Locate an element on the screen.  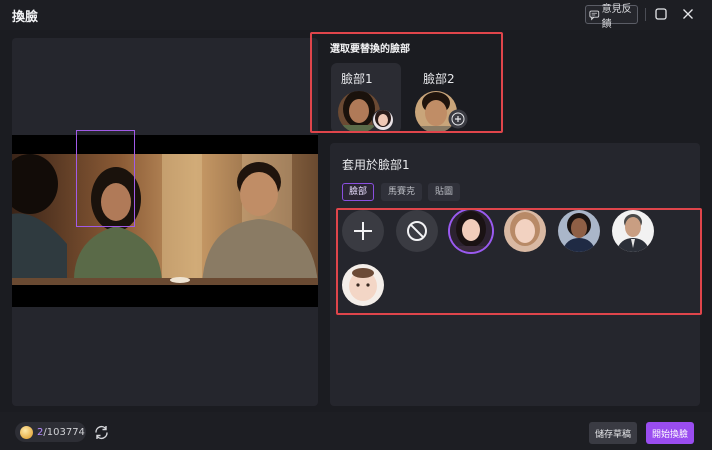
face-tab-1-label: 臉部1 is located at coordinates (357, 79).